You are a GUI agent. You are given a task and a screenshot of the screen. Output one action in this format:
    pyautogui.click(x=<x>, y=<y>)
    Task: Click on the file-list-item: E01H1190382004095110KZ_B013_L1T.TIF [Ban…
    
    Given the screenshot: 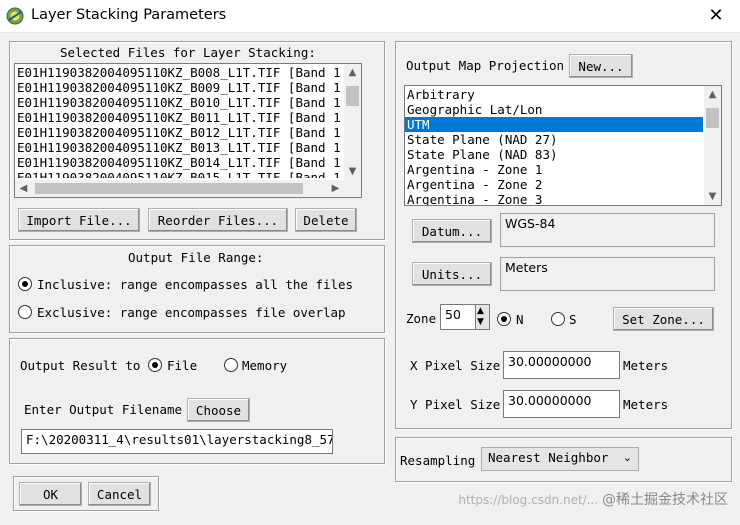 What is the action you would take?
    pyautogui.click(x=180, y=147)
    